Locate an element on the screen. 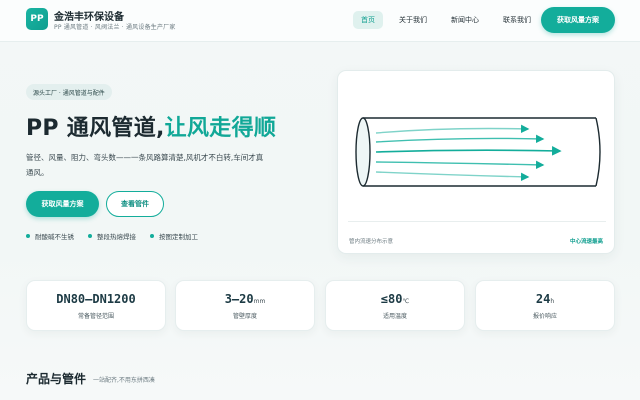 Image resolution: width=640 pixels, height=400 pixels. stat-card-thickness: 3–20mm 管壁厚度 is located at coordinates (245, 305).